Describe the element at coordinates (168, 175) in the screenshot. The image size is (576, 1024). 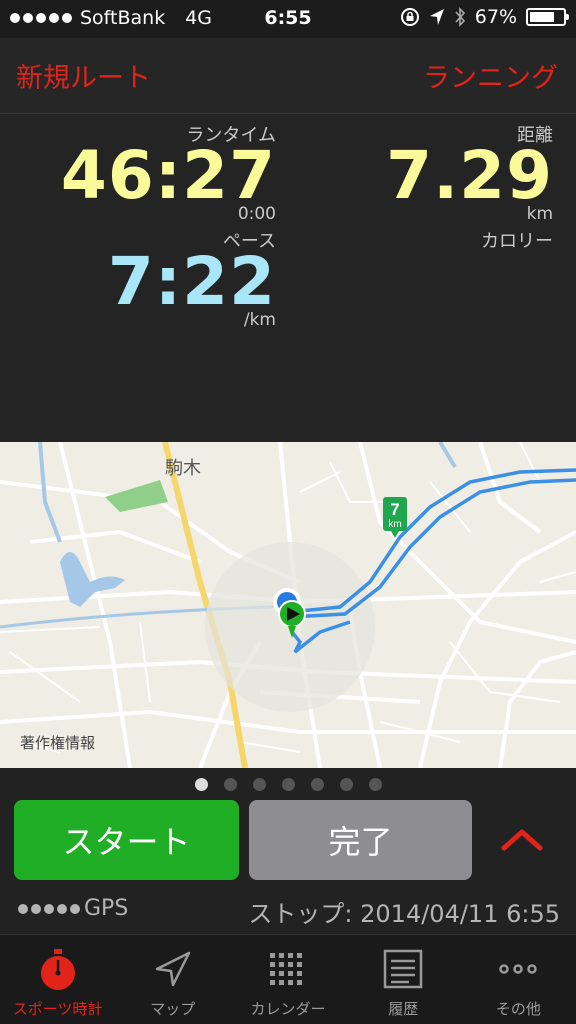
I see `run-time-value: 46:27` at that location.